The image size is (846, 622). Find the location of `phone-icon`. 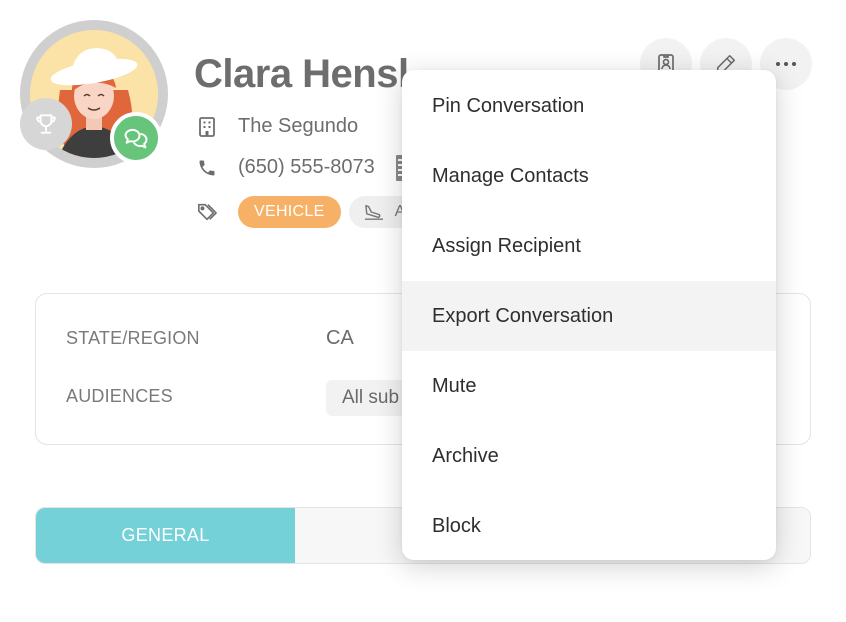

phone-icon is located at coordinates (207, 168).